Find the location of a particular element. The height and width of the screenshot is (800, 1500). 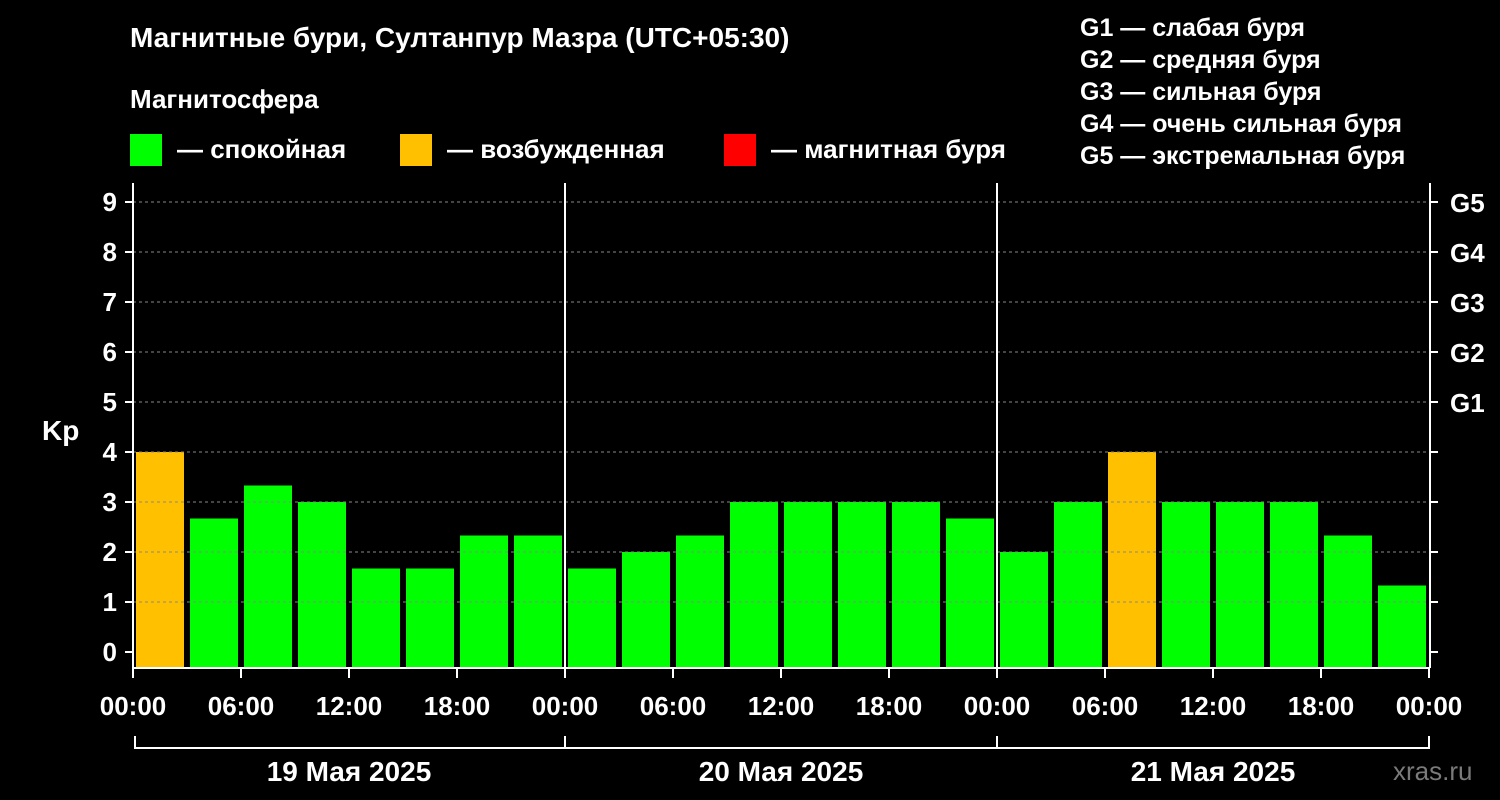

x-tick-label-9: 06:00 is located at coordinates (1105, 706).